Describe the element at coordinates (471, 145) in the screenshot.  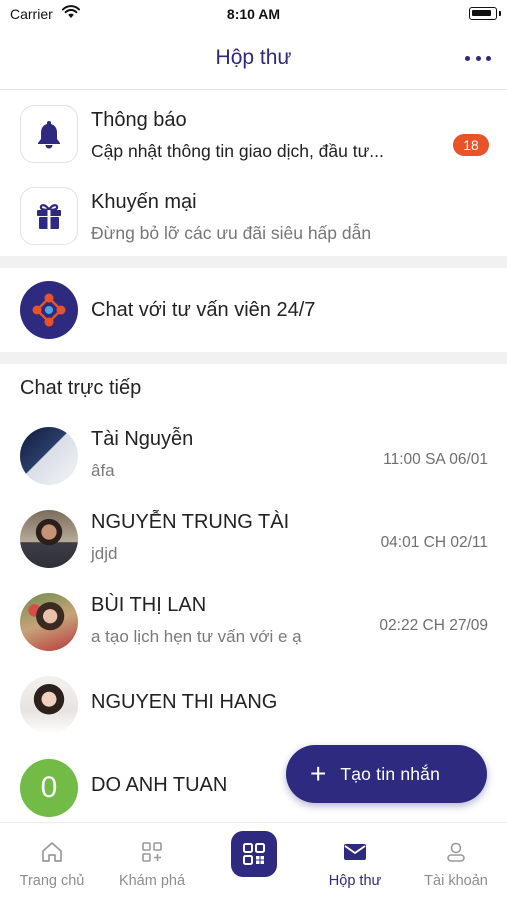
I see `unread-count-badge: 18` at that location.